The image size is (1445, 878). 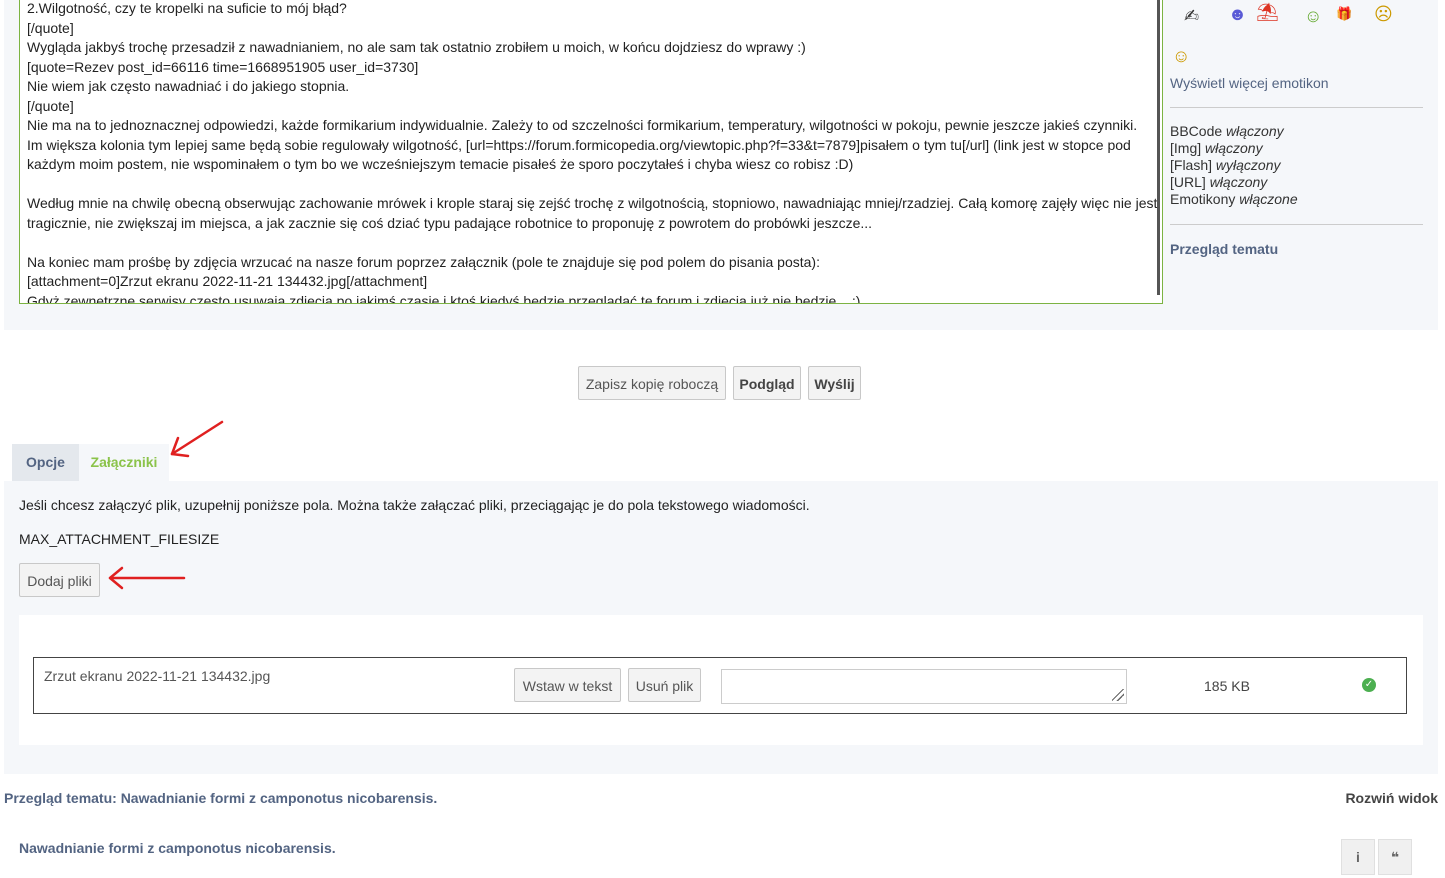 What do you see at coordinates (652, 383) in the screenshot?
I see `save-draft-button: Zapisz kopię roboczą` at bounding box center [652, 383].